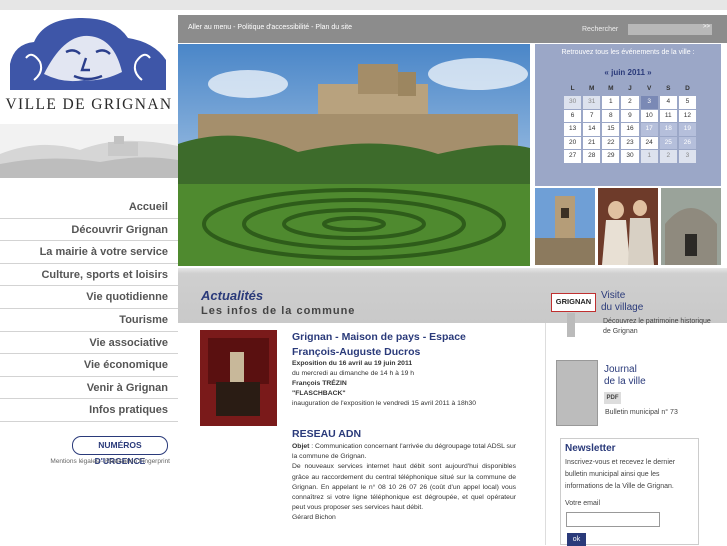  Describe the element at coordinates (89, 252) in the screenshot. I see `nav-item-mairie: La mairie à votre service` at that location.